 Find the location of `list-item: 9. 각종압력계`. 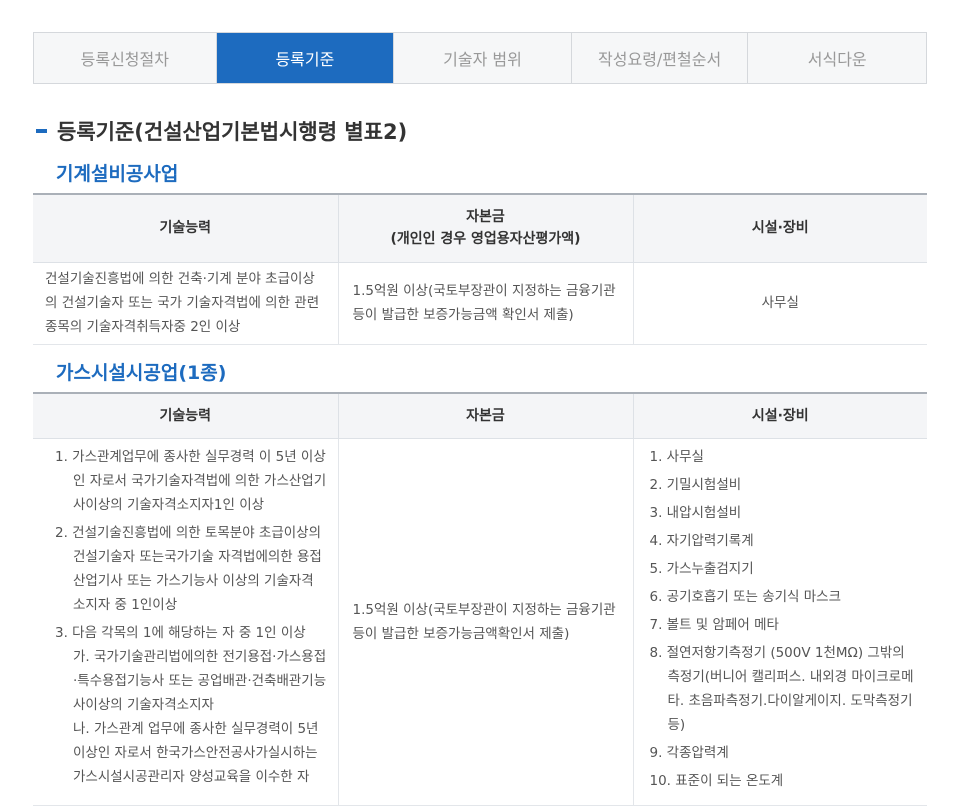

list-item: 9. 각종압력계 is located at coordinates (689, 752).